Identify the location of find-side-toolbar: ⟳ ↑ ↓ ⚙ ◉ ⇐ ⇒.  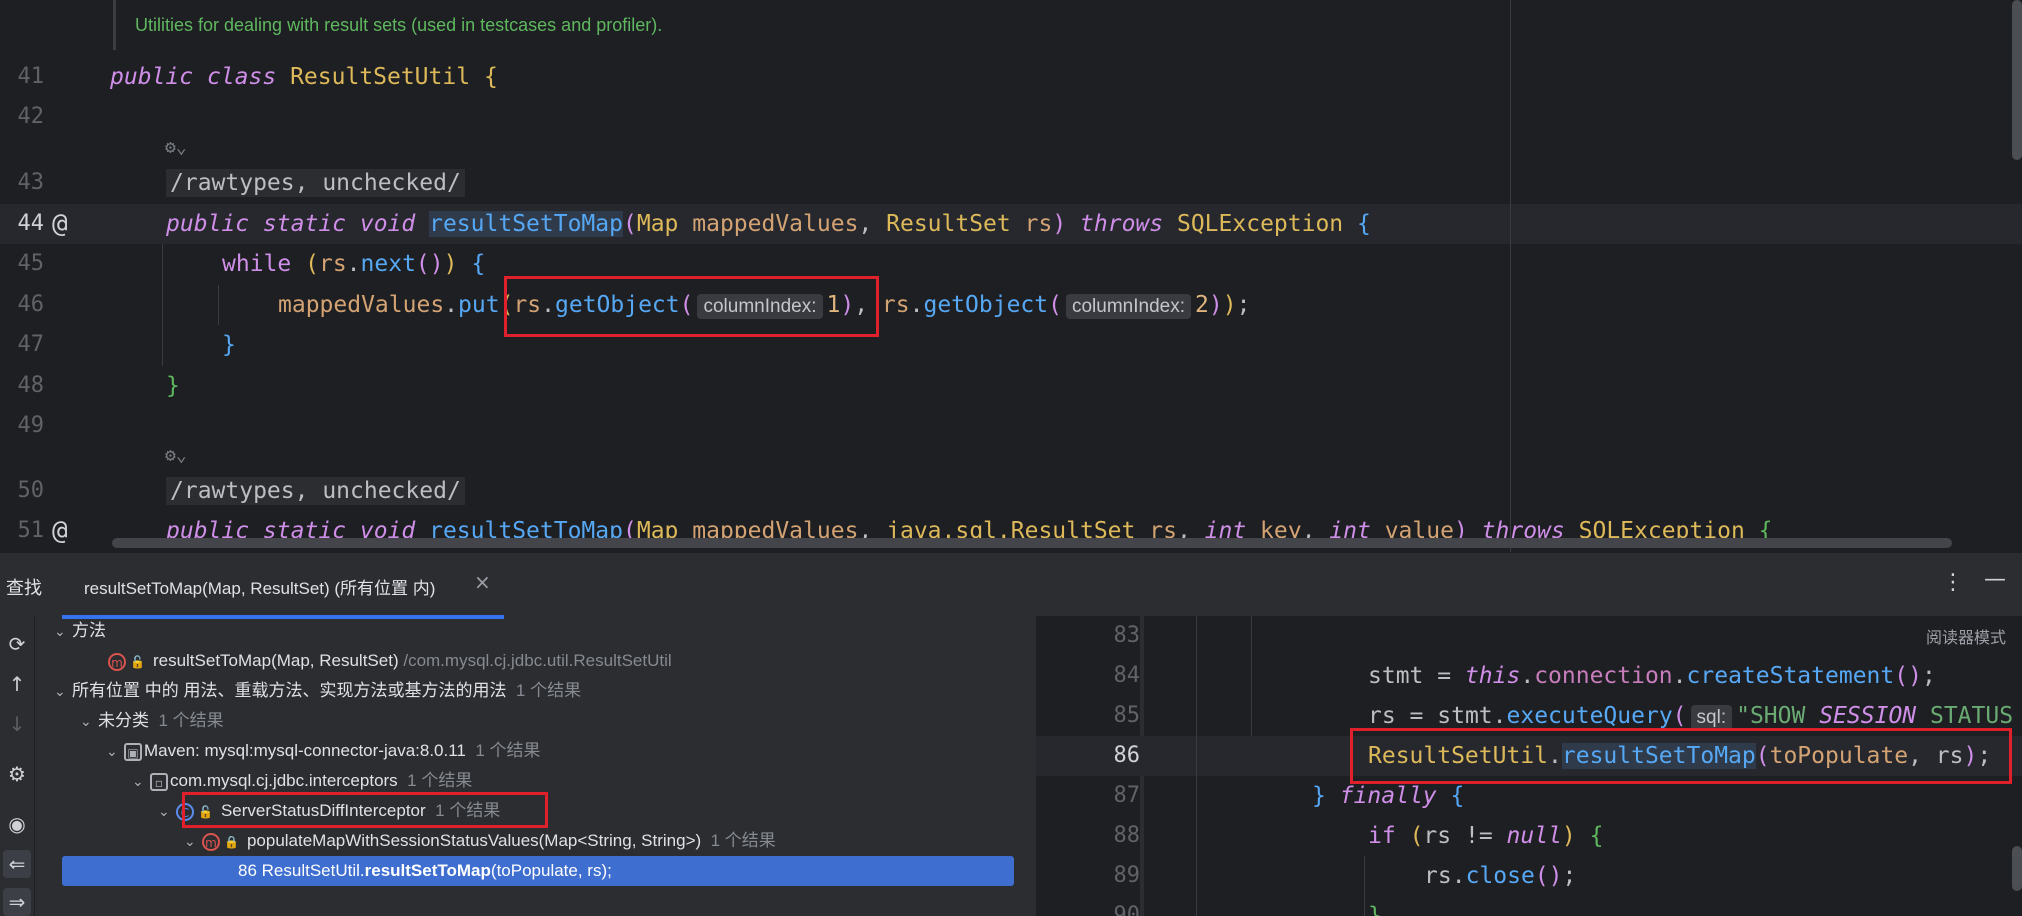
(17, 766).